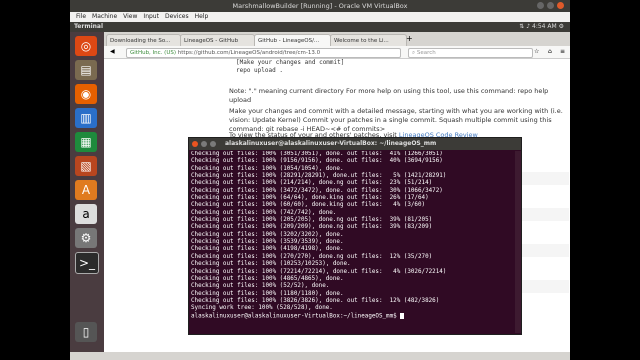  Describe the element at coordinates (259, 70) in the screenshot. I see `code-line: repo upload .` at that location.